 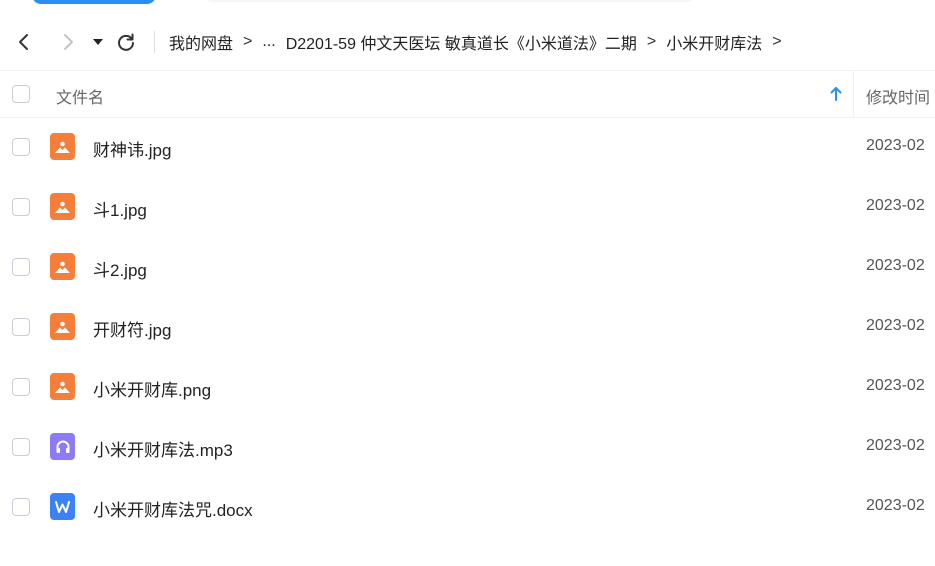 What do you see at coordinates (120, 268) in the screenshot?
I see `file-name: 斗2.jpg` at bounding box center [120, 268].